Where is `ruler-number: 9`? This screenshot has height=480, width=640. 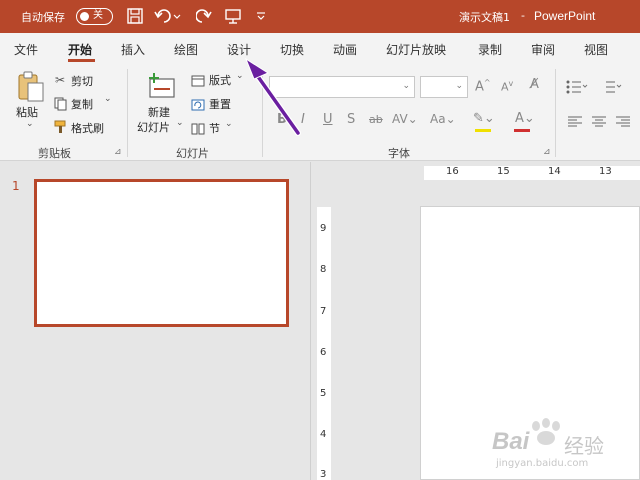 ruler-number: 9 is located at coordinates (323, 228).